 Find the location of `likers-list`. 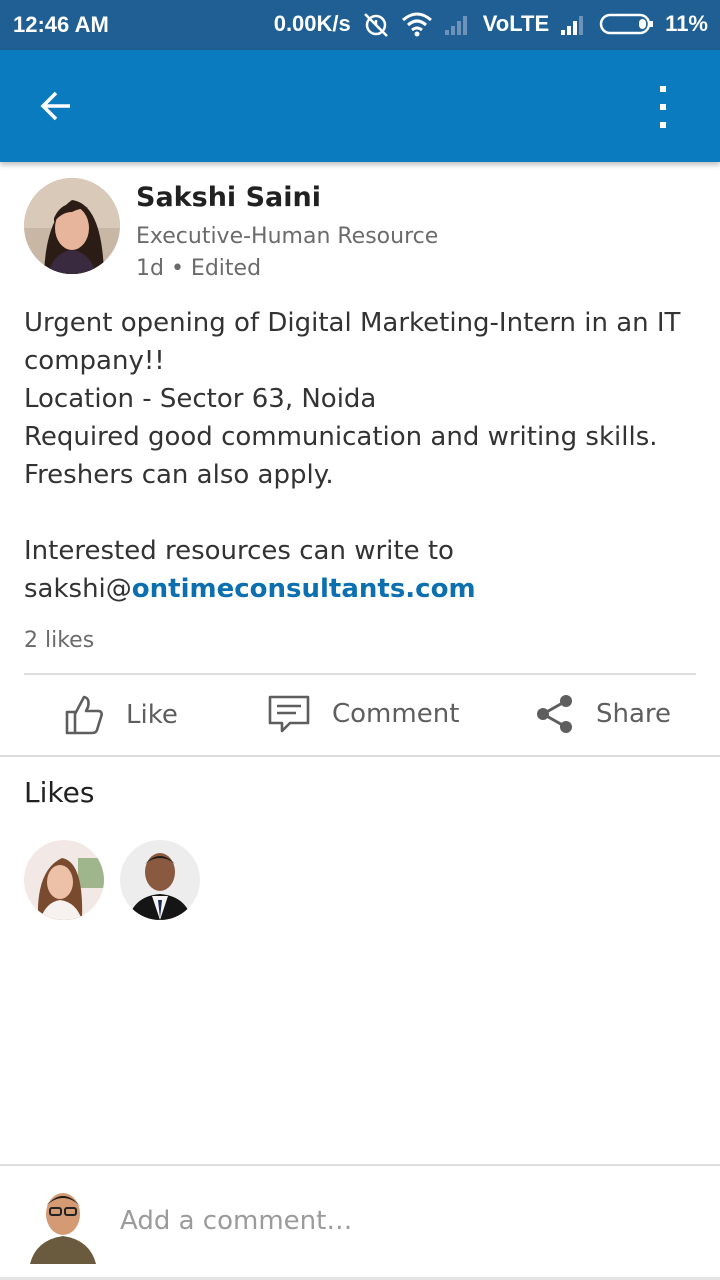

likers-list is located at coordinates (112, 880).